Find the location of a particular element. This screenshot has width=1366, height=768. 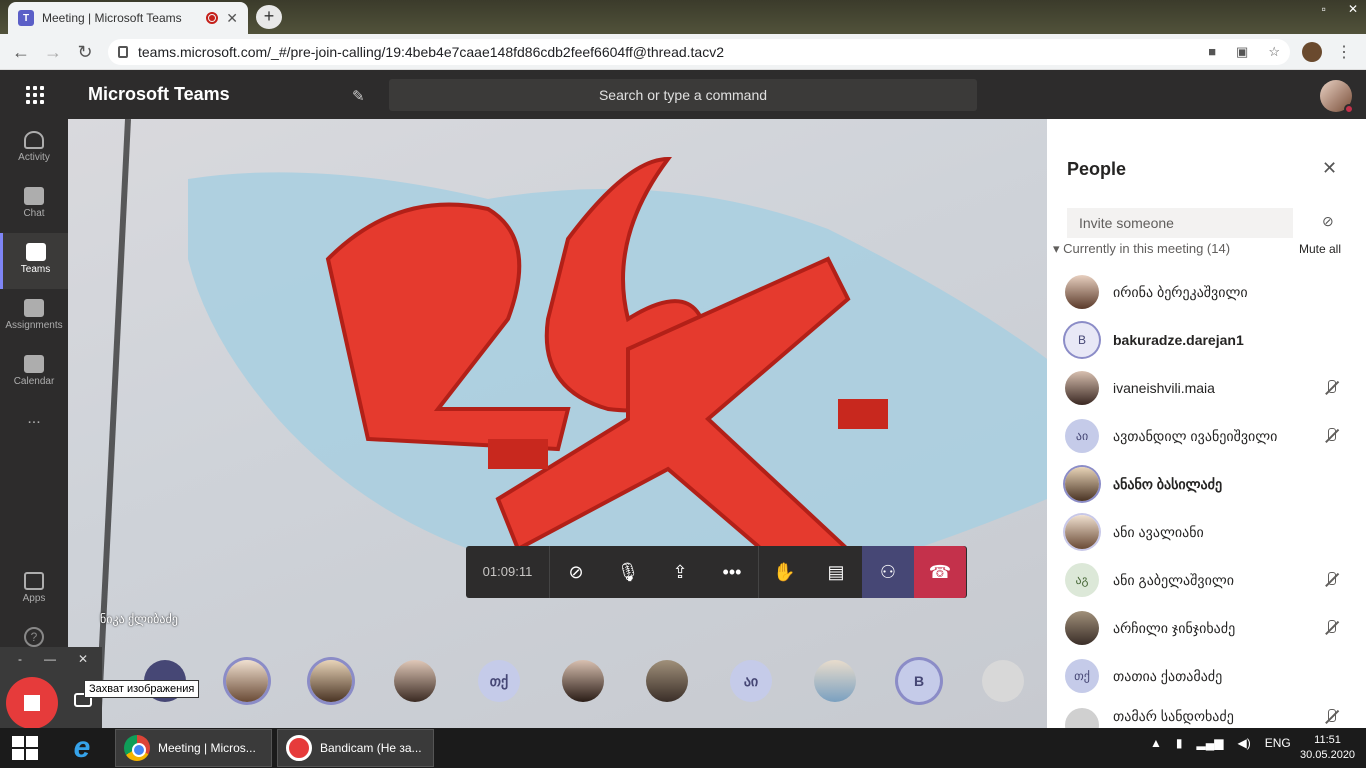

participant-thumbnail: B is located at coordinates (919, 681).